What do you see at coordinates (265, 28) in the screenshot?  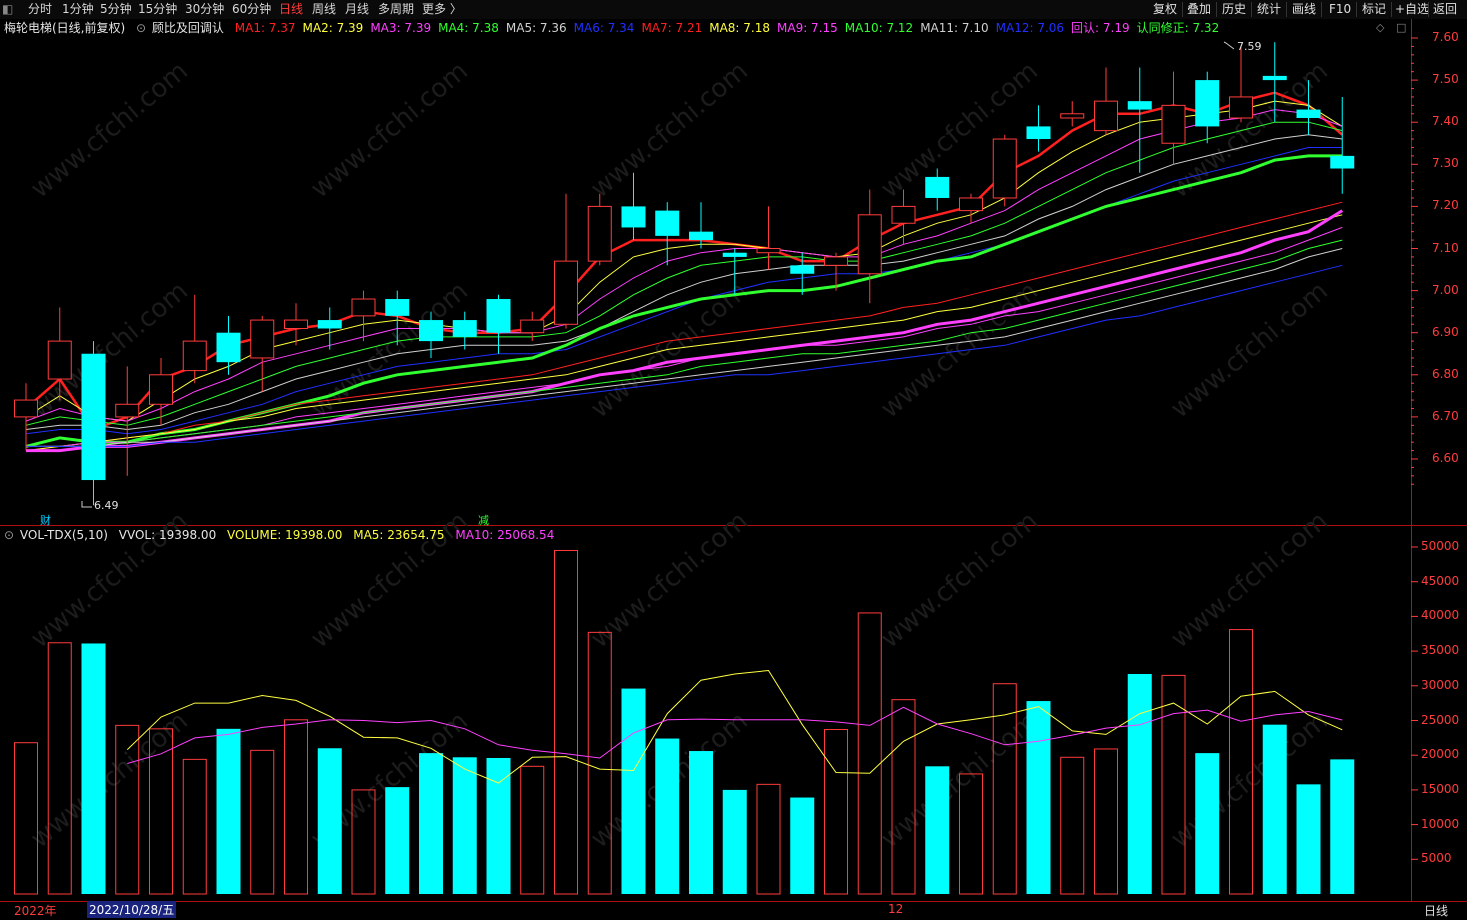 I see `ma-legend-item: MA1: 7.37` at bounding box center [265, 28].